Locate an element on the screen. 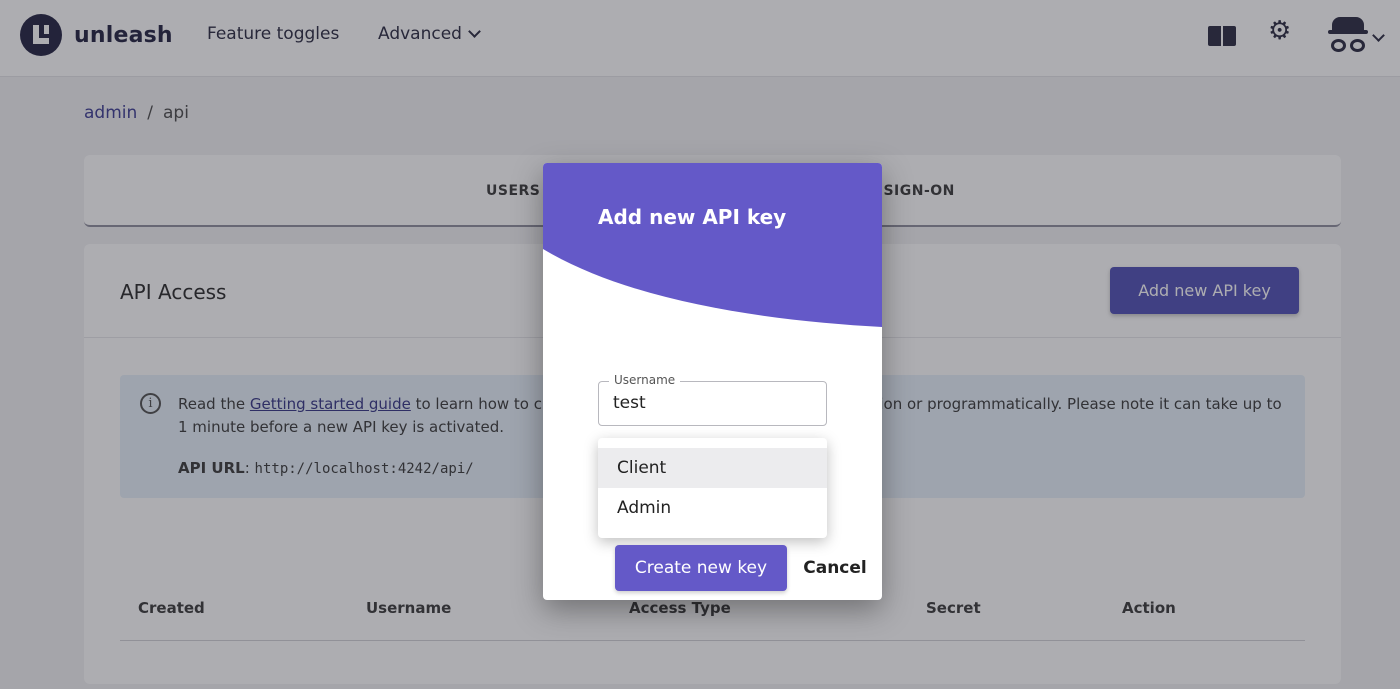  dialog-title: Add new API key is located at coordinates (692, 217).